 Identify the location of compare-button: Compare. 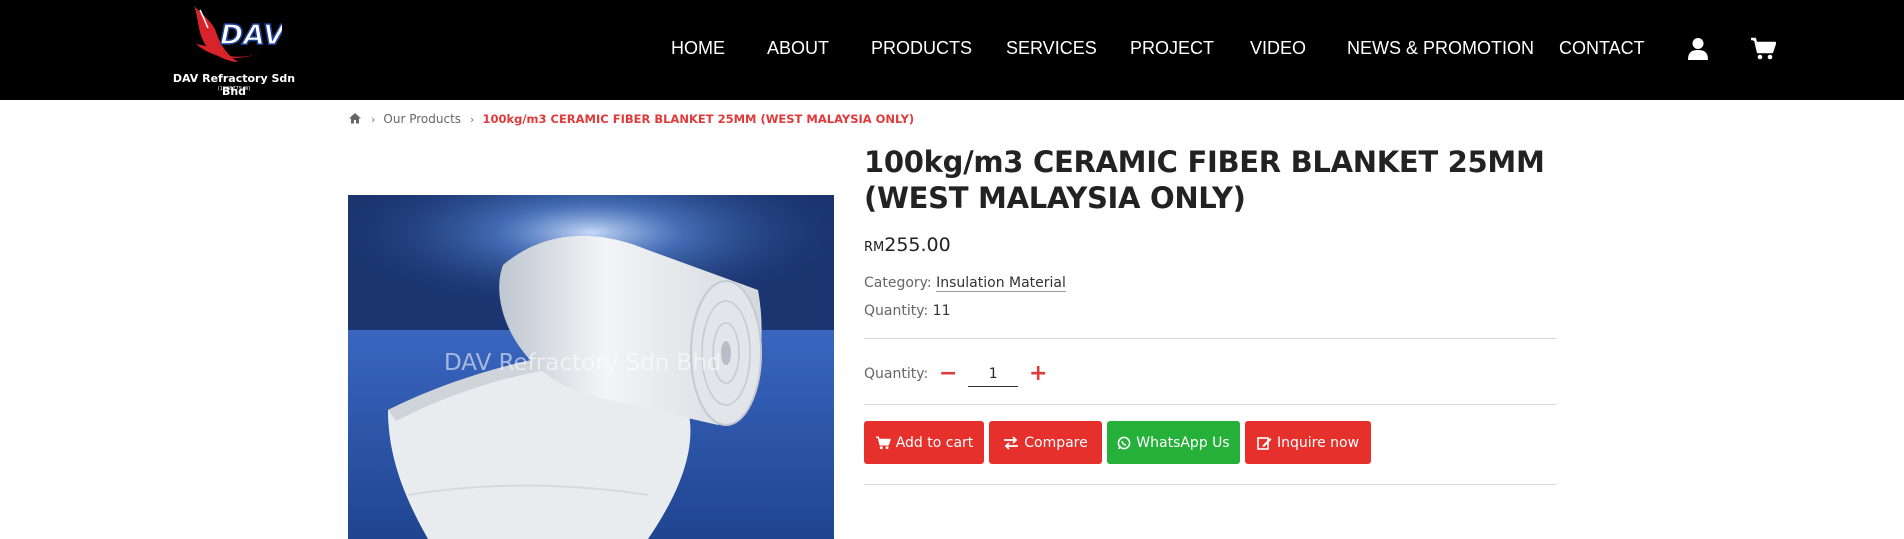
(1045, 442).